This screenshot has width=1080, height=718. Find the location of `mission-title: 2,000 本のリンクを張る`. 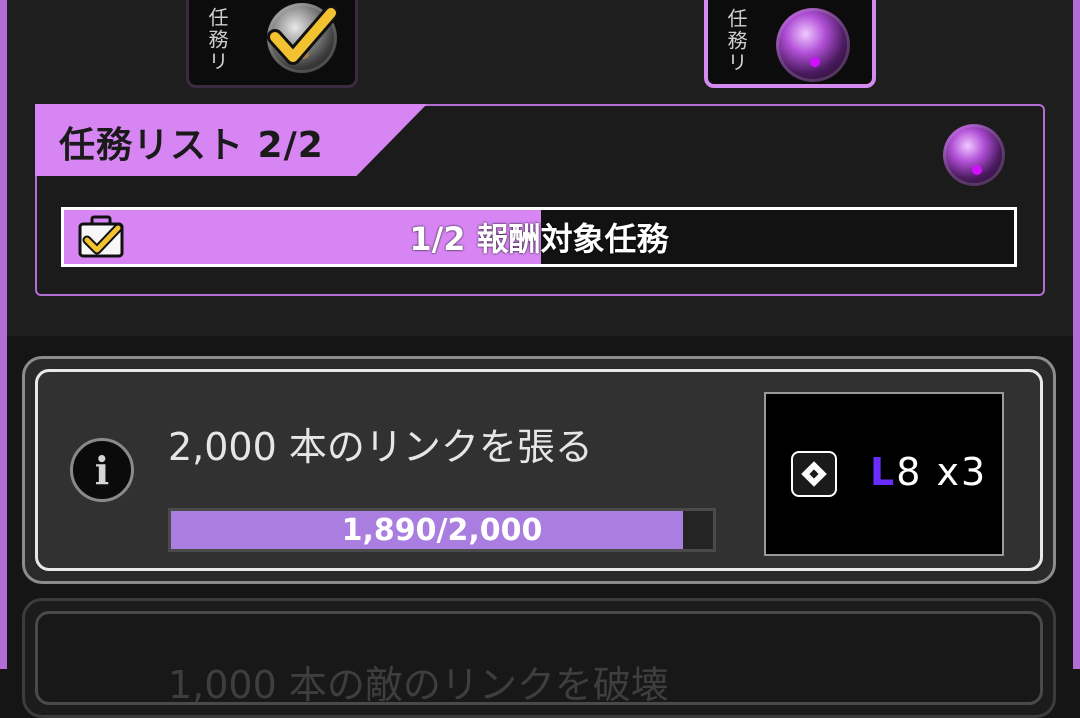

mission-title: 2,000 本のリンクを張る is located at coordinates (380, 447).